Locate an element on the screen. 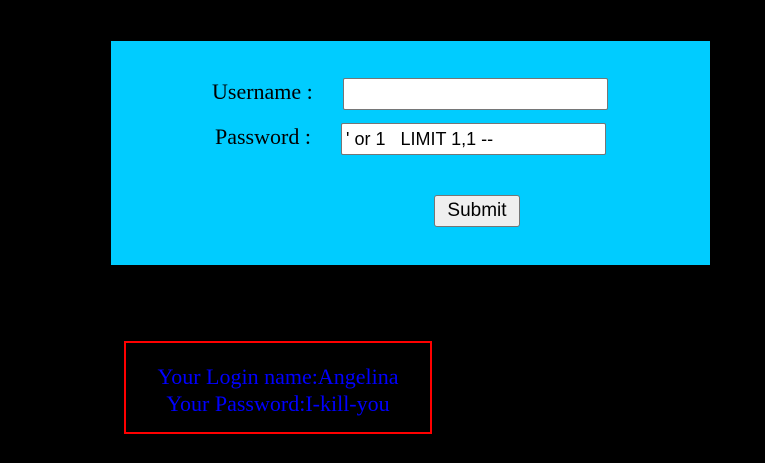  username-input is located at coordinates (475, 94).